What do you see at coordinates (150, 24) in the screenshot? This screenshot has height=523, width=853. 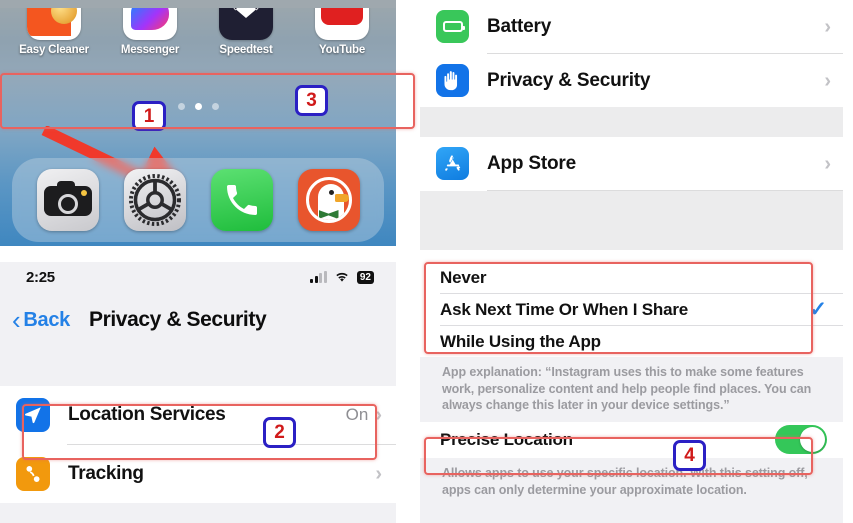 I see `messenger-icon` at bounding box center [150, 24].